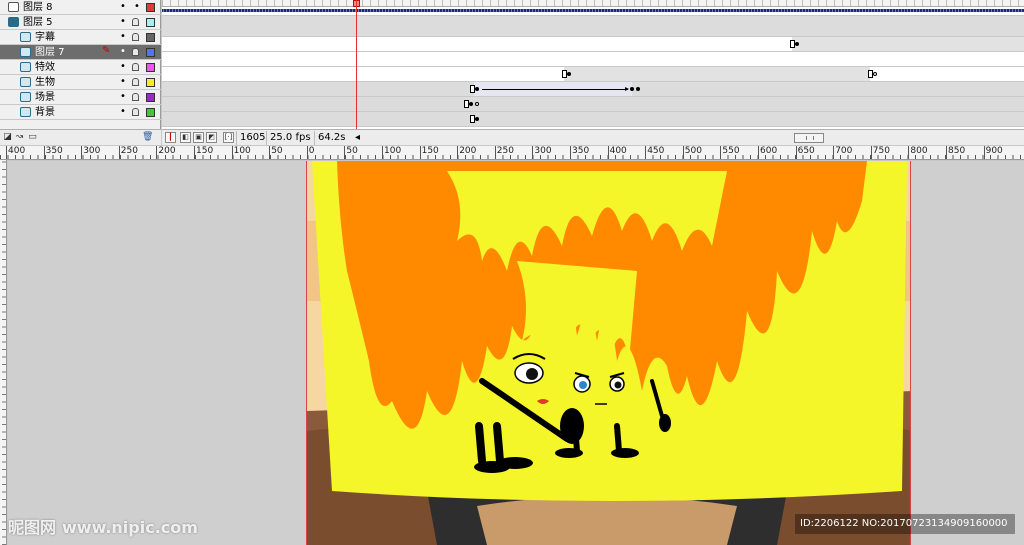 The height and width of the screenshot is (545, 1024). Describe the element at coordinates (555, 89) in the screenshot. I see `tween-arrow` at that location.